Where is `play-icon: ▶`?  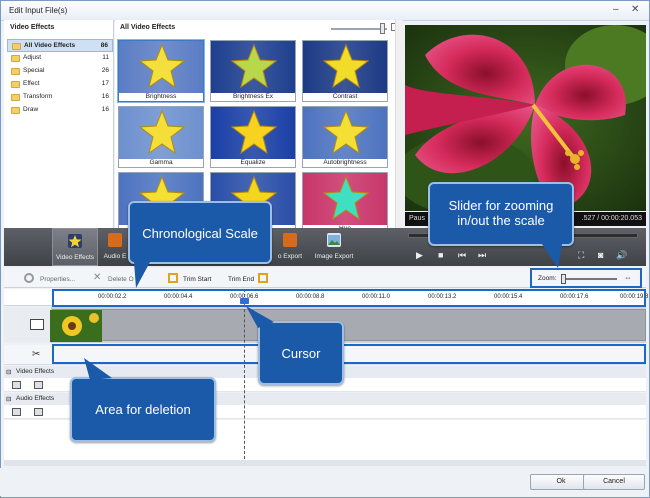
play-icon: ▶ is located at coordinates (419, 255).